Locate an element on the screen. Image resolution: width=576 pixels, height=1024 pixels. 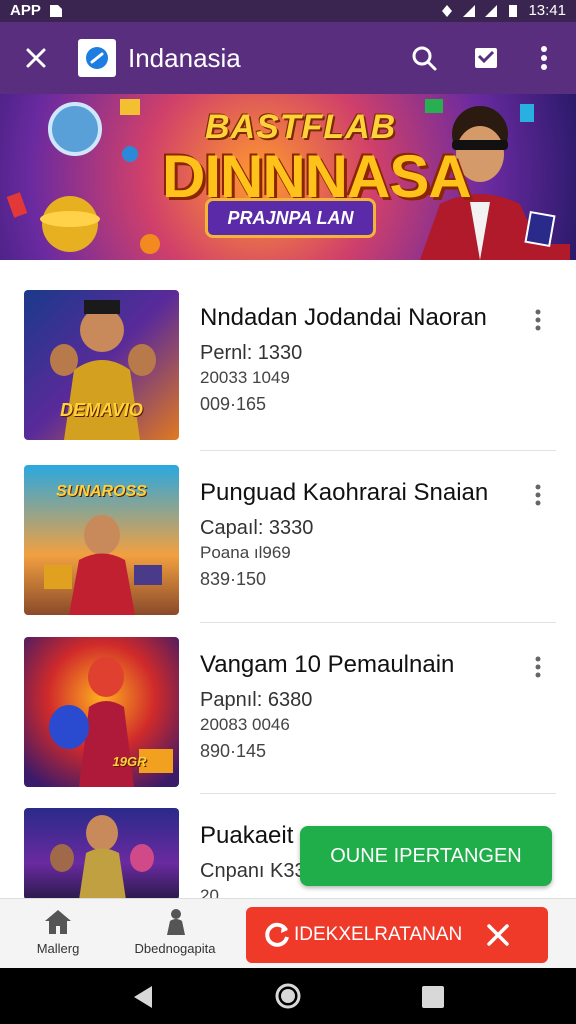
game-meta-primary: Capaıl: 3330 is located at coordinates (257, 528).